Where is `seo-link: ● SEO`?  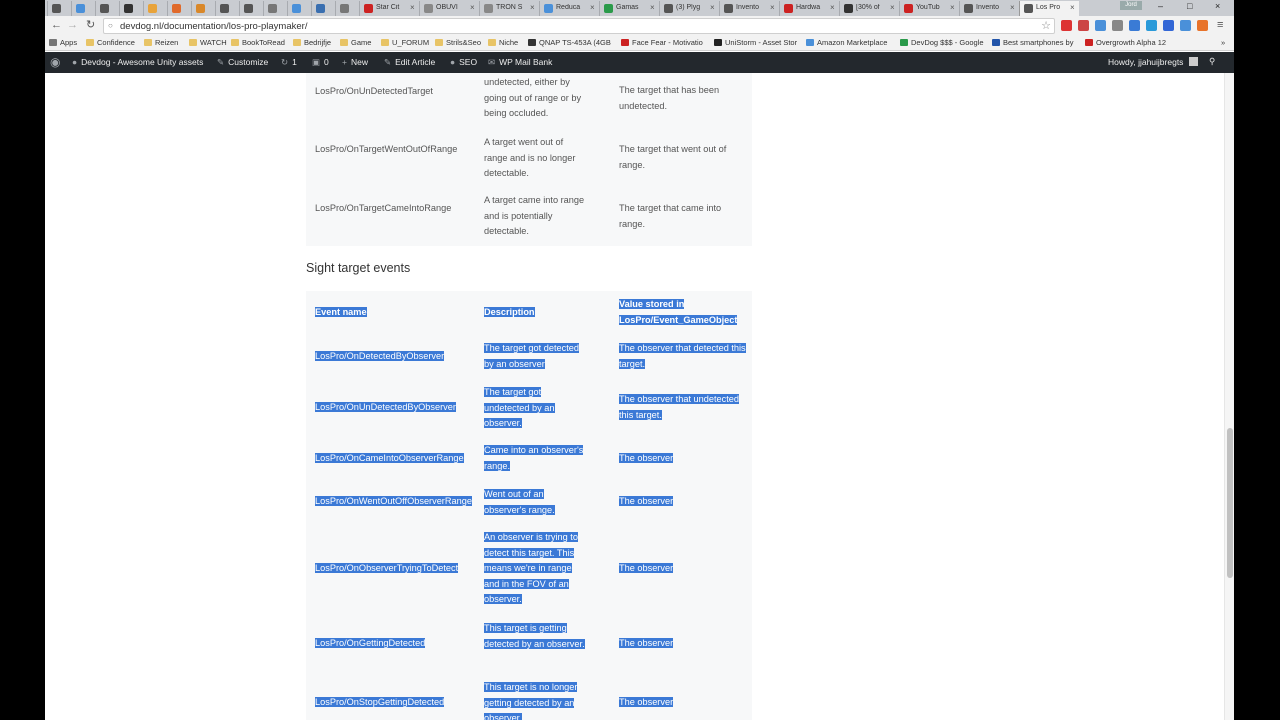 seo-link: ● SEO is located at coordinates (463, 62).